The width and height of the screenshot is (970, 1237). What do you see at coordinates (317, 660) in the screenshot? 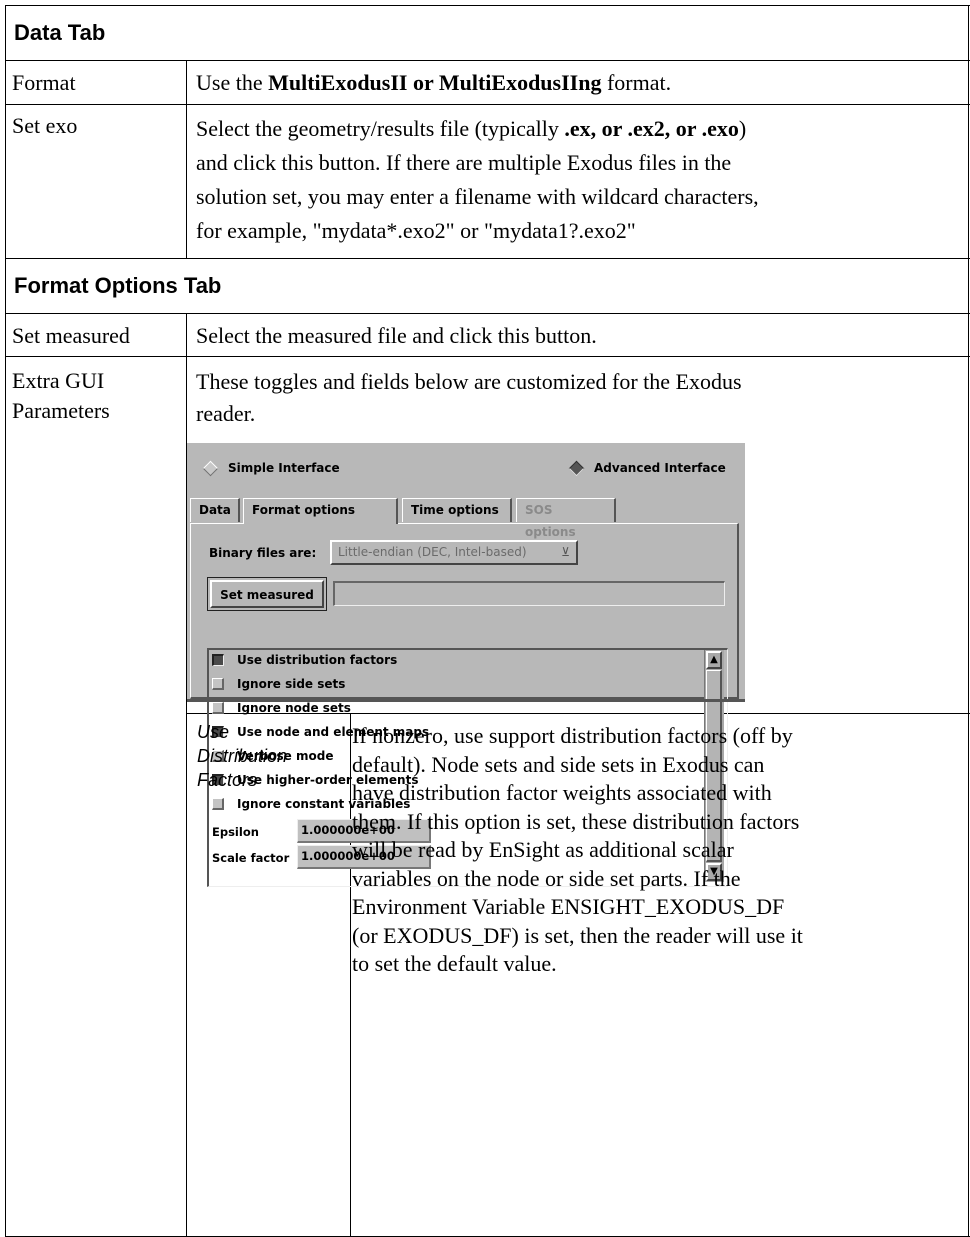
I see `toggle-label: Use distribution factors` at bounding box center [317, 660].